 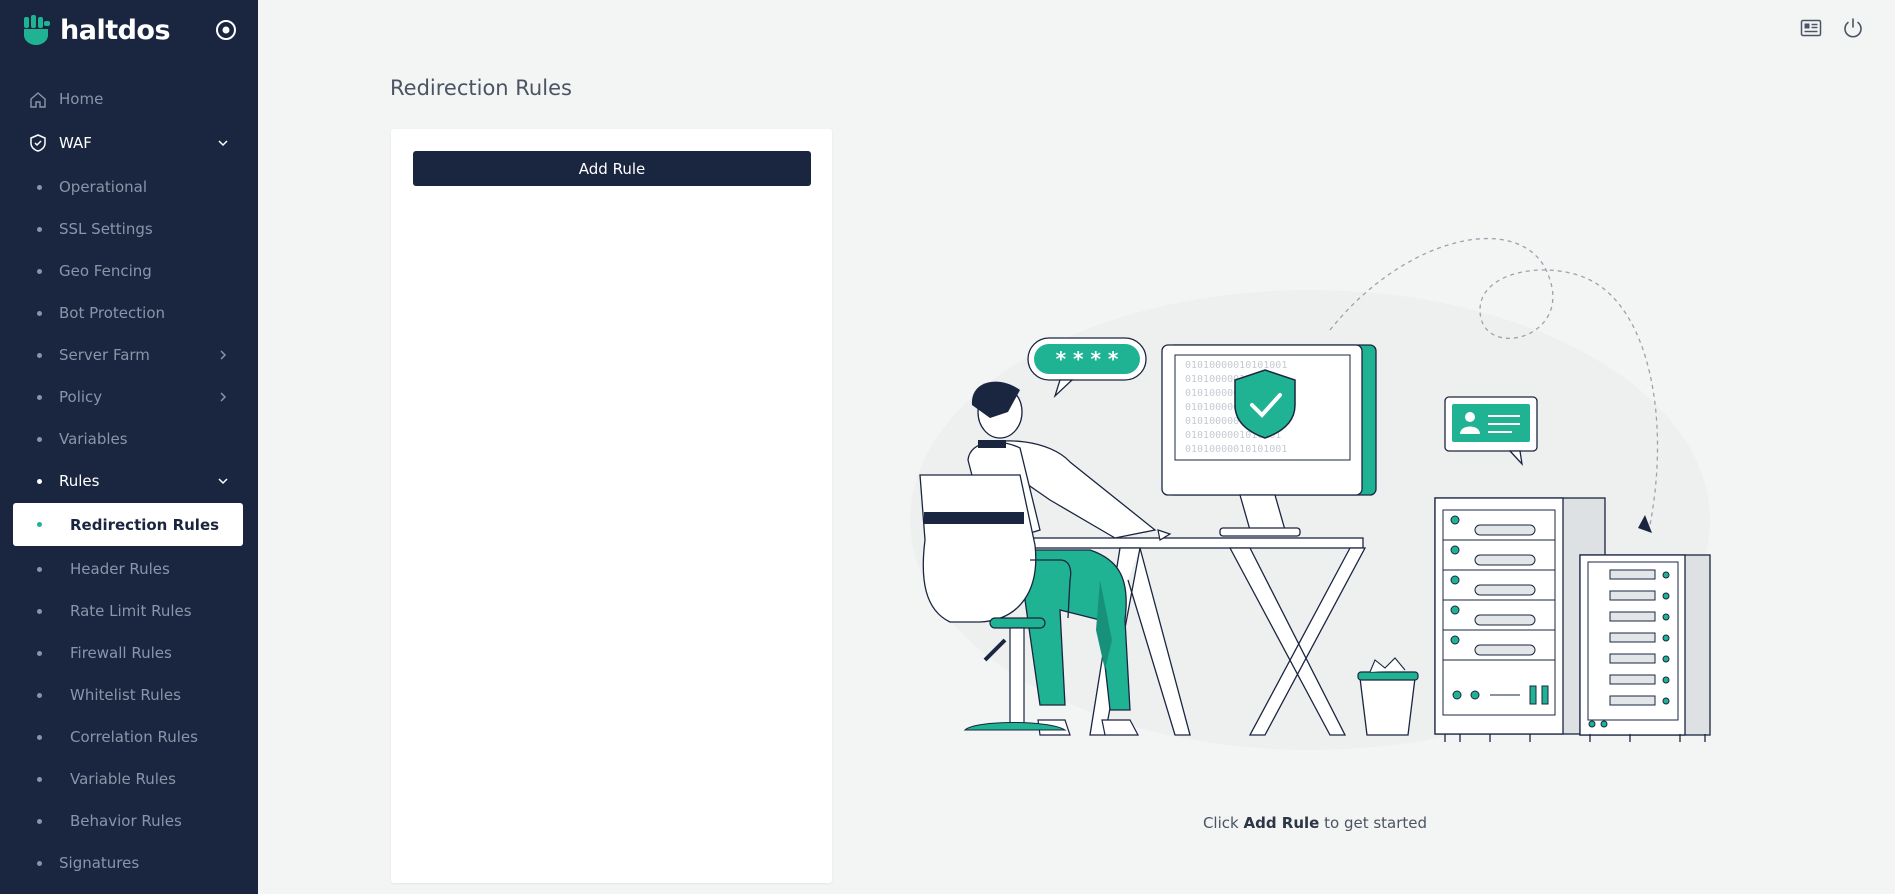 What do you see at coordinates (121, 653) in the screenshot?
I see `sidebar-item-label: Firewall Rules` at bounding box center [121, 653].